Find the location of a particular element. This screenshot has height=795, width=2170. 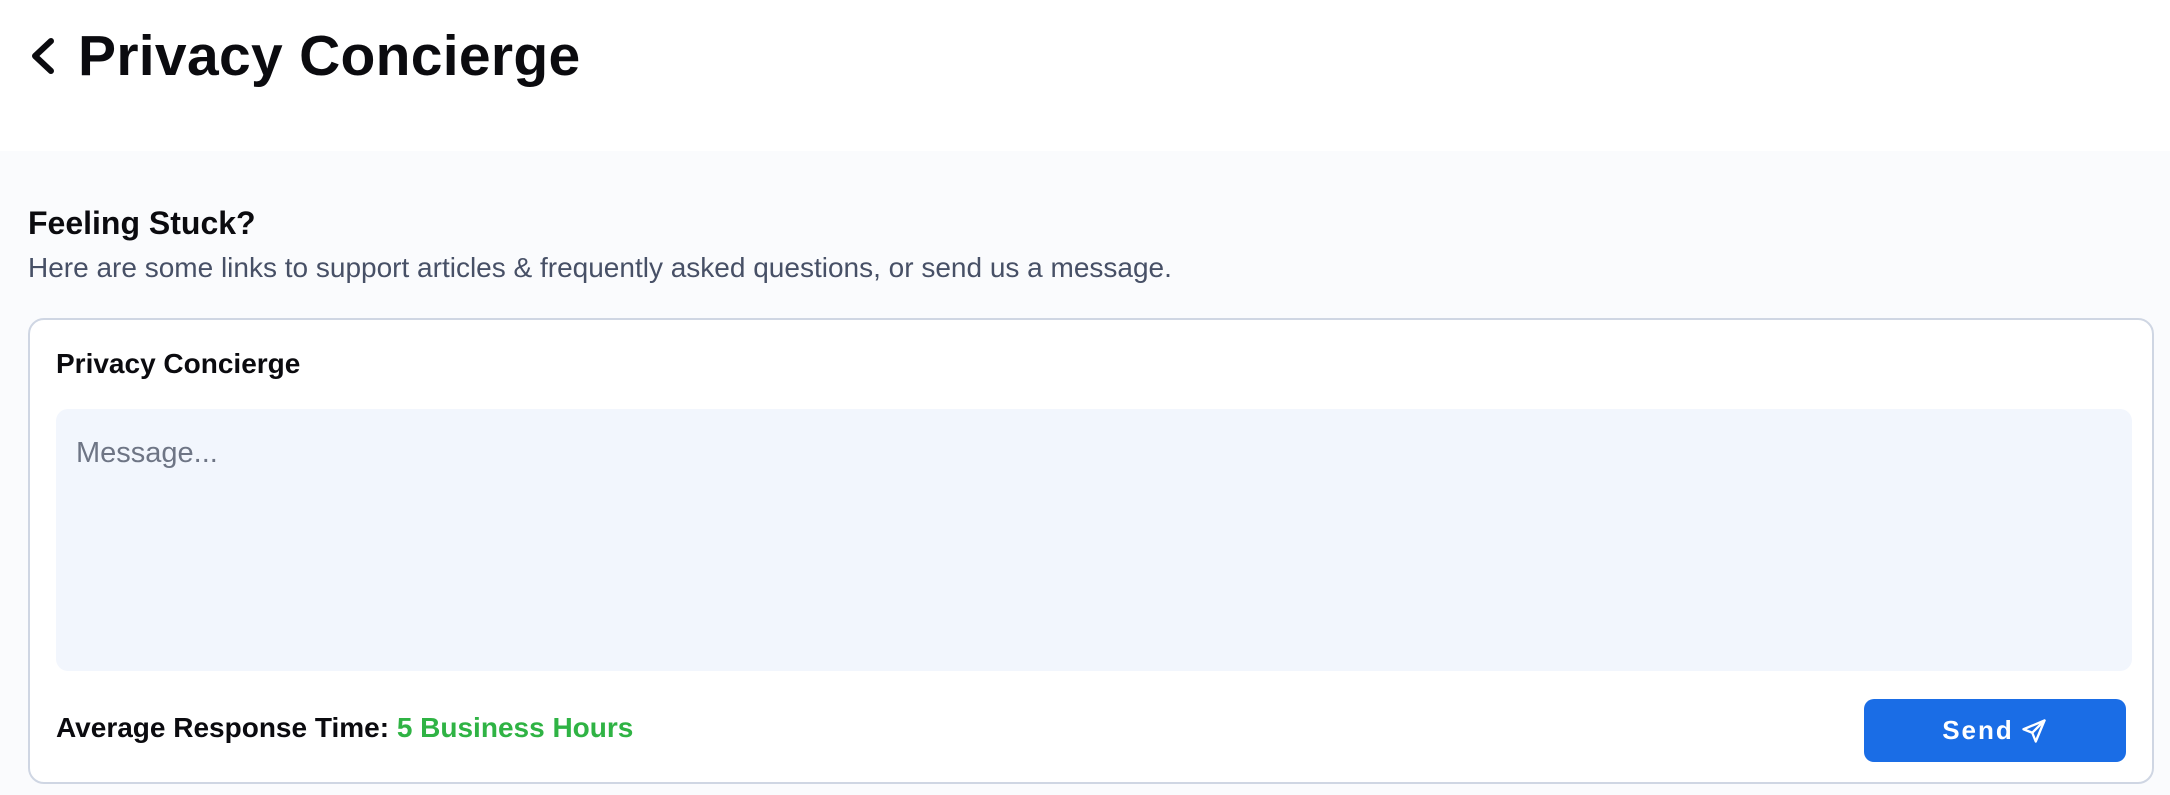

section-heading: Feeling Stuck? is located at coordinates (142, 223).